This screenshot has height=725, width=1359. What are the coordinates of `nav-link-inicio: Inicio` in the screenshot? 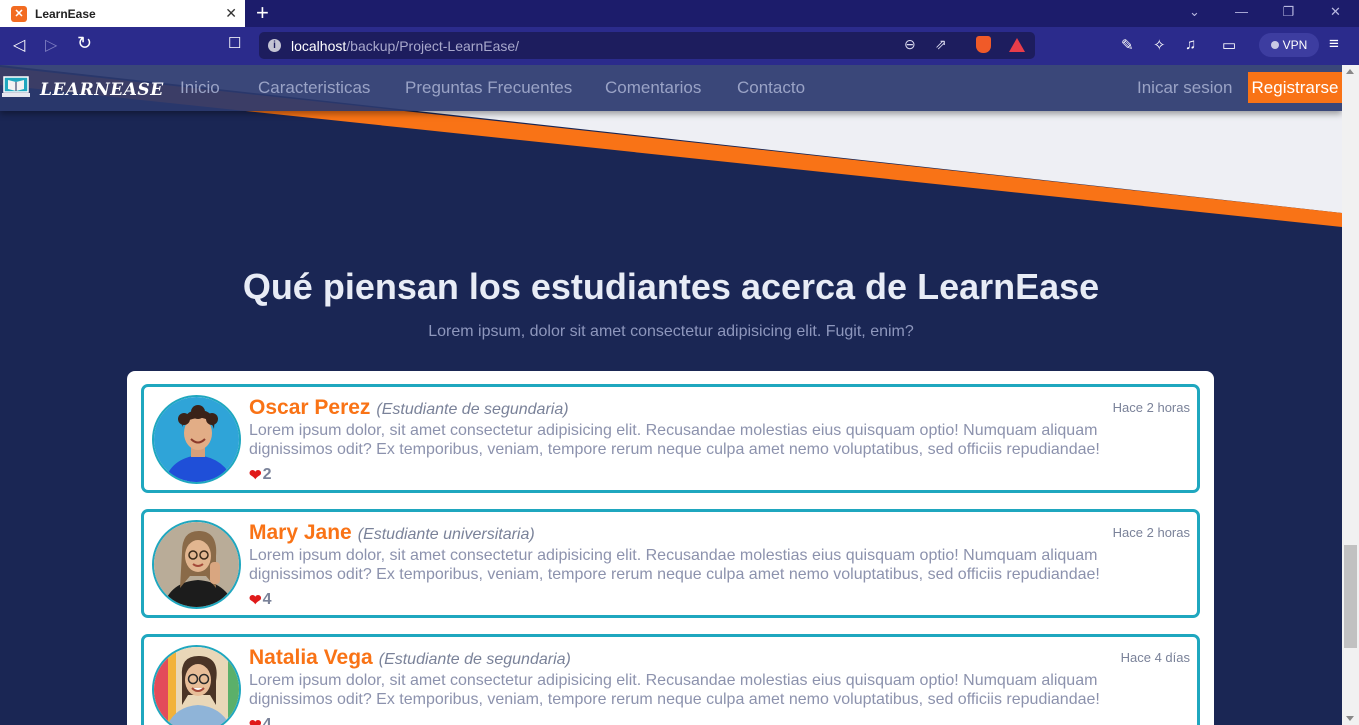 It's located at (200, 88).